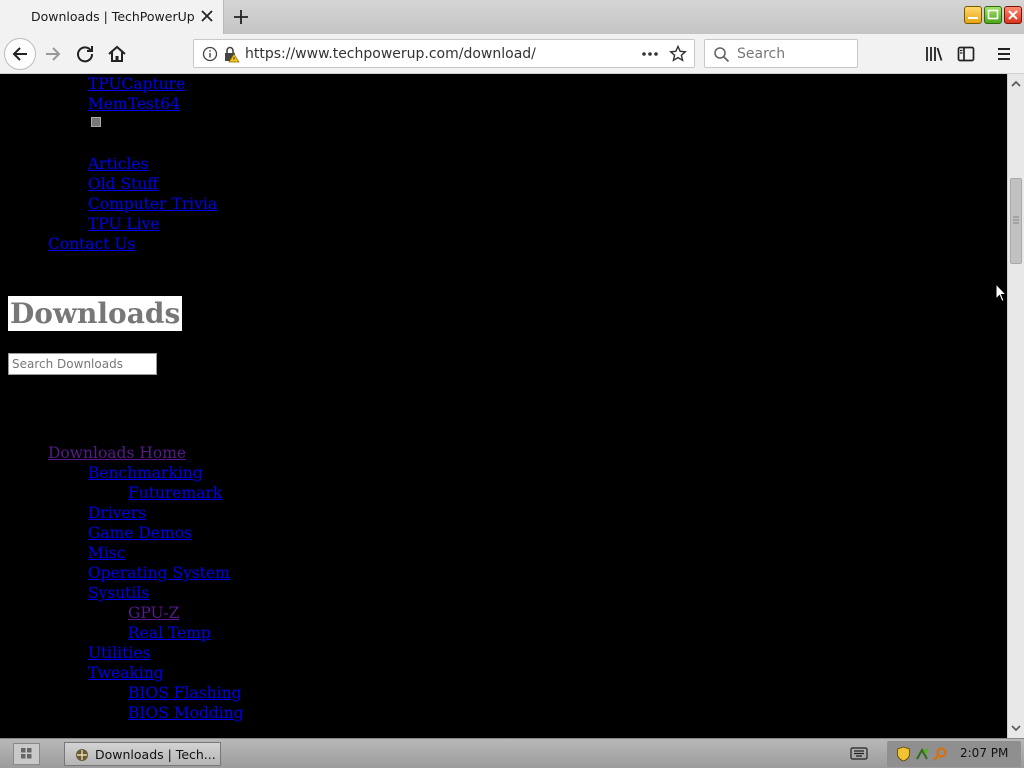 The image size is (1024, 768). Describe the element at coordinates (650, 54) in the screenshot. I see `page-actions-icon` at that location.